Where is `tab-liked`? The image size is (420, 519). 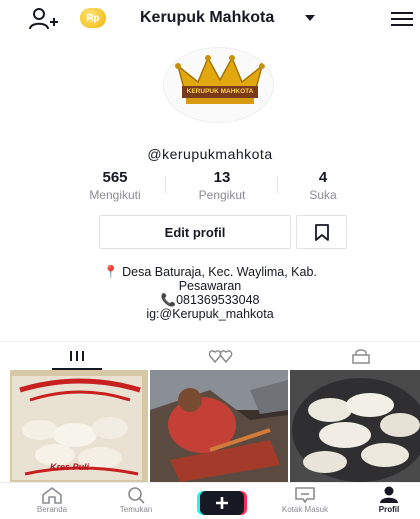
tab-liked is located at coordinates (222, 356).